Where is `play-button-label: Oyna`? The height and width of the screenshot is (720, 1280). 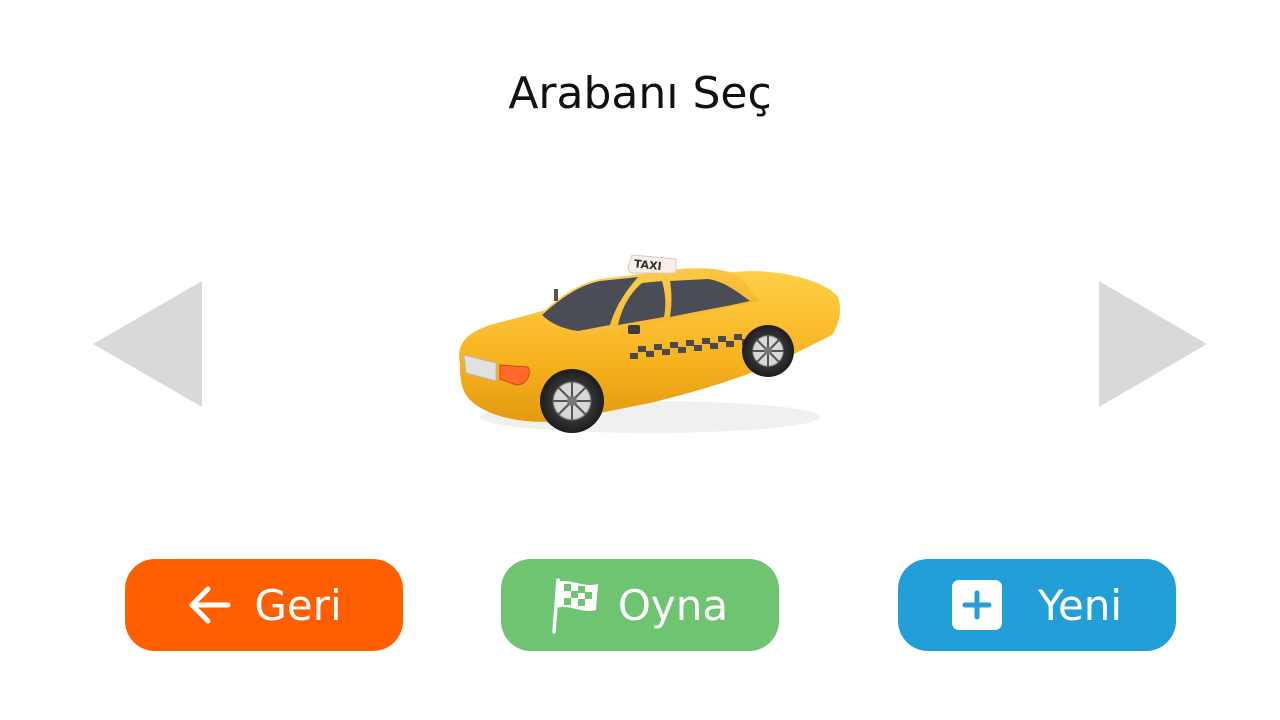 play-button-label: Oyna is located at coordinates (673, 605).